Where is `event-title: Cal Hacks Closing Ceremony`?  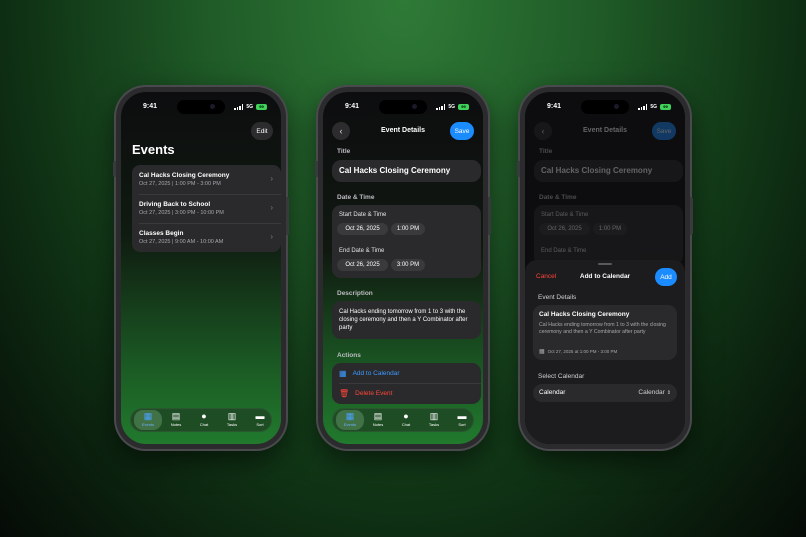 event-title: Cal Hacks Closing Ceremony is located at coordinates (184, 175).